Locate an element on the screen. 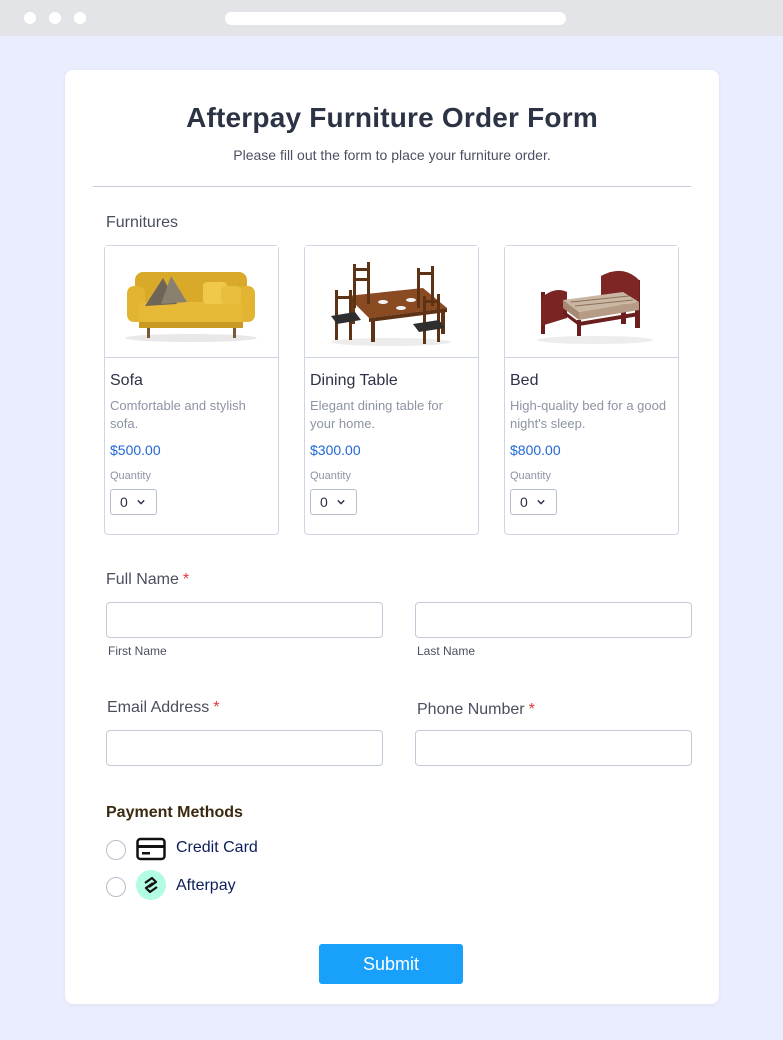 The height and width of the screenshot is (1040, 783). address-bar is located at coordinates (395, 18).